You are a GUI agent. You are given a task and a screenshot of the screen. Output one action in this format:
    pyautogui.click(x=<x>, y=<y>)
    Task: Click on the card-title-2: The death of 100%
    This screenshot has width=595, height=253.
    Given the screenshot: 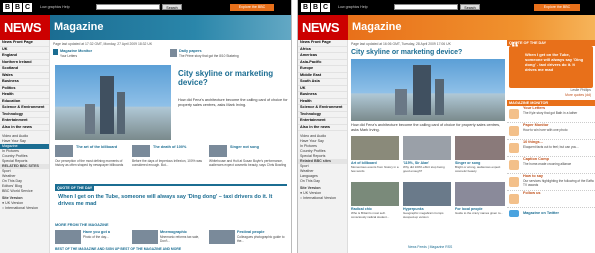 What is the action you would take?
    pyautogui.click(x=169, y=147)
    